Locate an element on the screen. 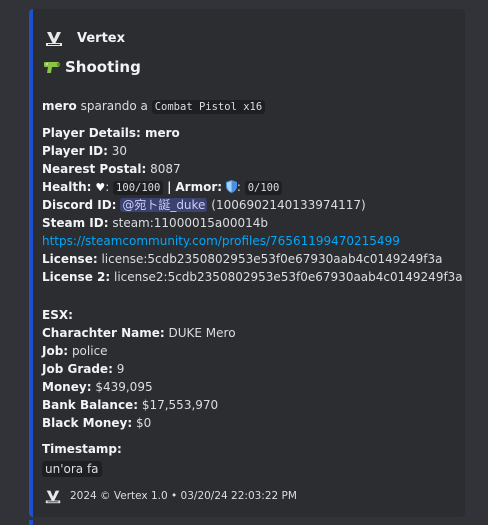  money-line: Money: $439,095 is located at coordinates (97, 387).